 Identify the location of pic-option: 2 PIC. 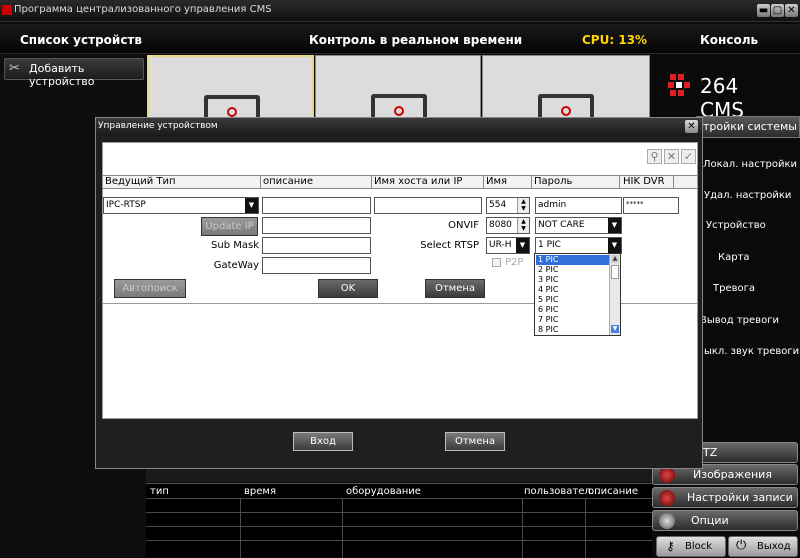
(573, 270).